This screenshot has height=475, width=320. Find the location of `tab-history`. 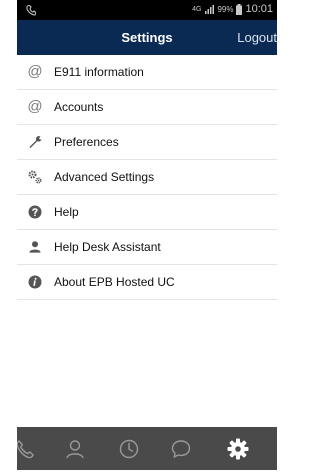

tab-history is located at coordinates (129, 448).